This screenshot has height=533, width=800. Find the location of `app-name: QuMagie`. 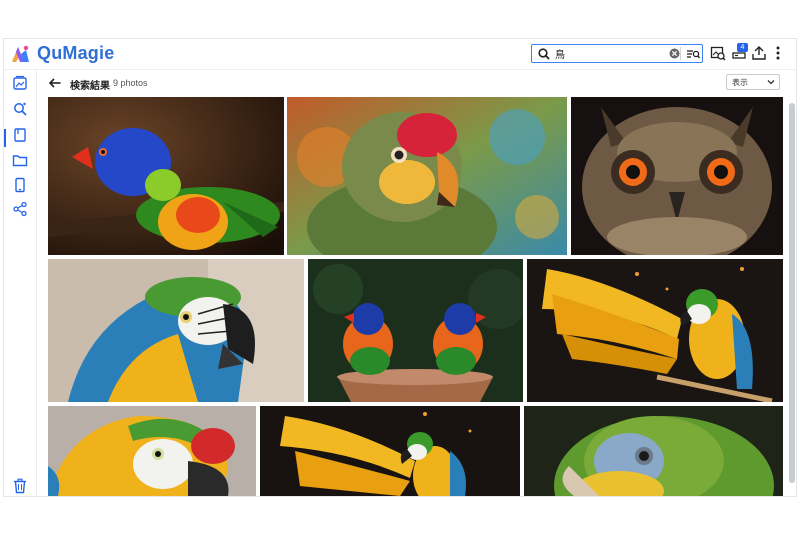

app-name: QuMagie is located at coordinates (76, 53).